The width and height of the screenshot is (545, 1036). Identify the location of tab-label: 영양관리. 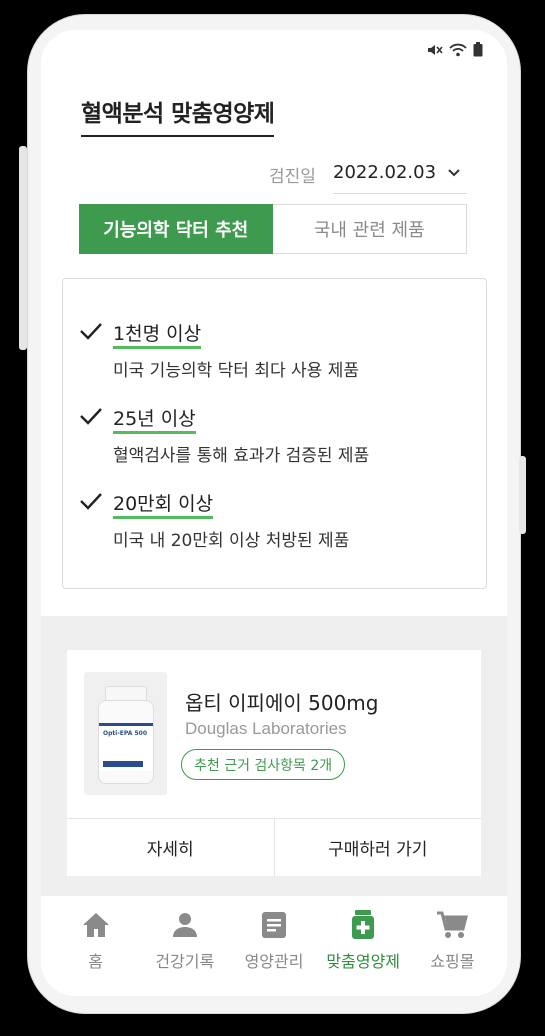
(274, 961).